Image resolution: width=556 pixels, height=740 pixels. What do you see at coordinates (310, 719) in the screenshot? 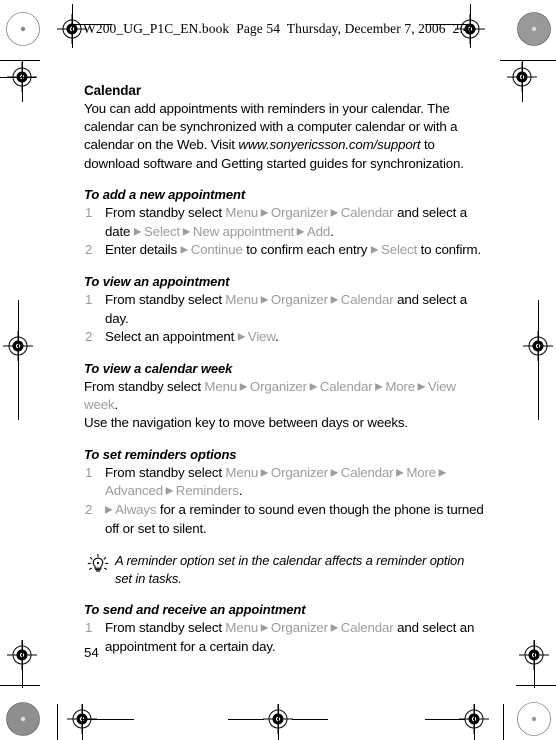
I see `trim-rule-bottom-center-r` at bounding box center [310, 719].